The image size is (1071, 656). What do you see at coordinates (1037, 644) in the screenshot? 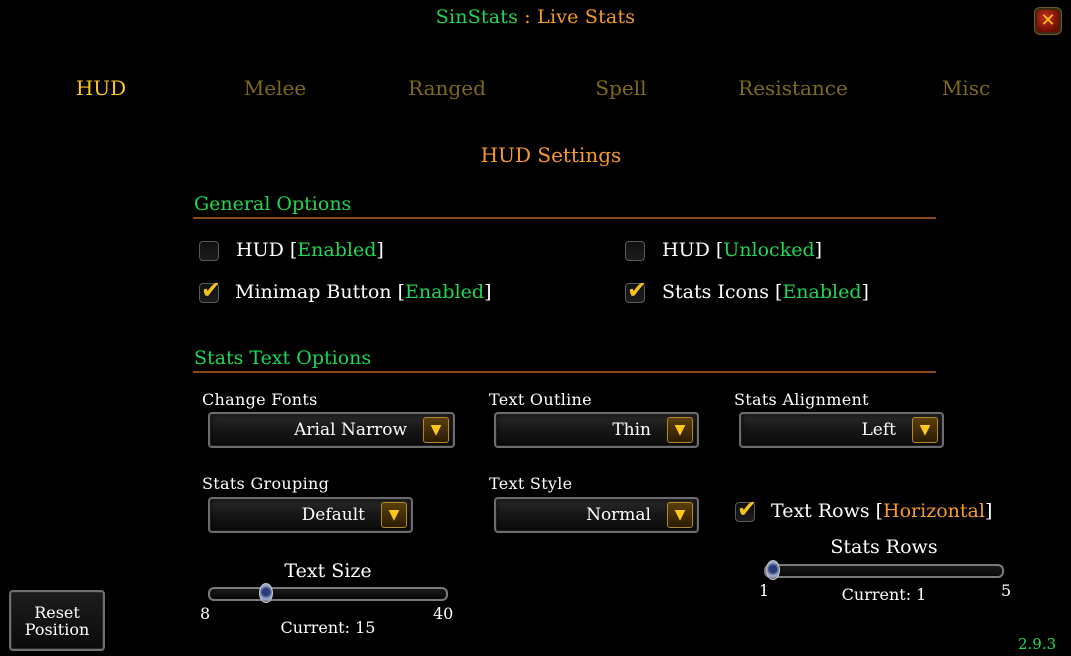
I see `version-label: 2.9.3` at bounding box center [1037, 644].